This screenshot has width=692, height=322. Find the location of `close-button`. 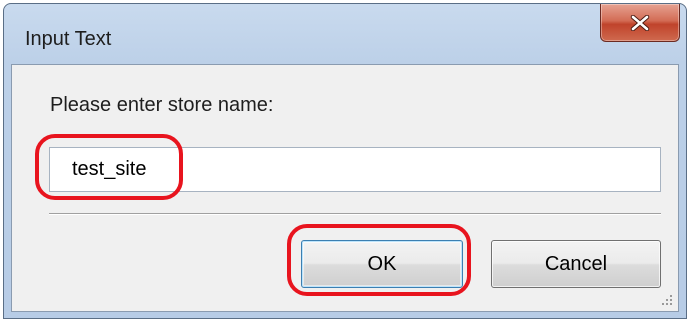

close-button is located at coordinates (640, 23).